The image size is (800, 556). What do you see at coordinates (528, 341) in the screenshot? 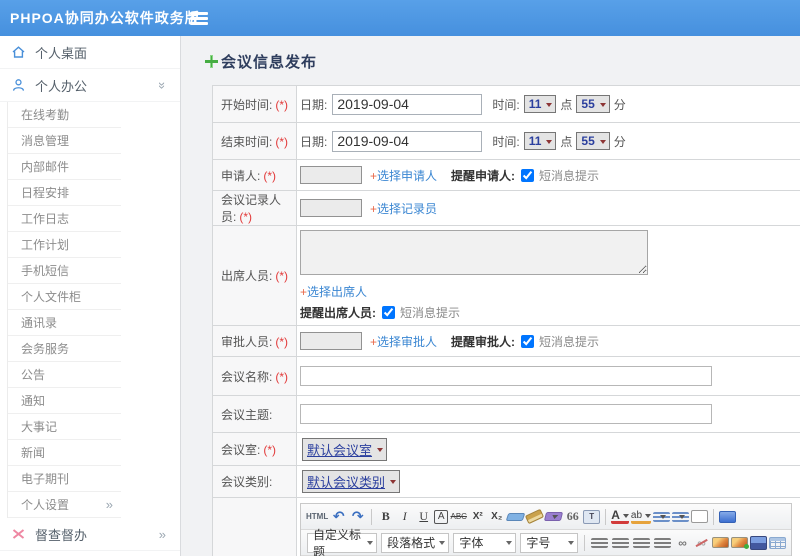
I see `approver-sms-checkbox` at bounding box center [528, 341].